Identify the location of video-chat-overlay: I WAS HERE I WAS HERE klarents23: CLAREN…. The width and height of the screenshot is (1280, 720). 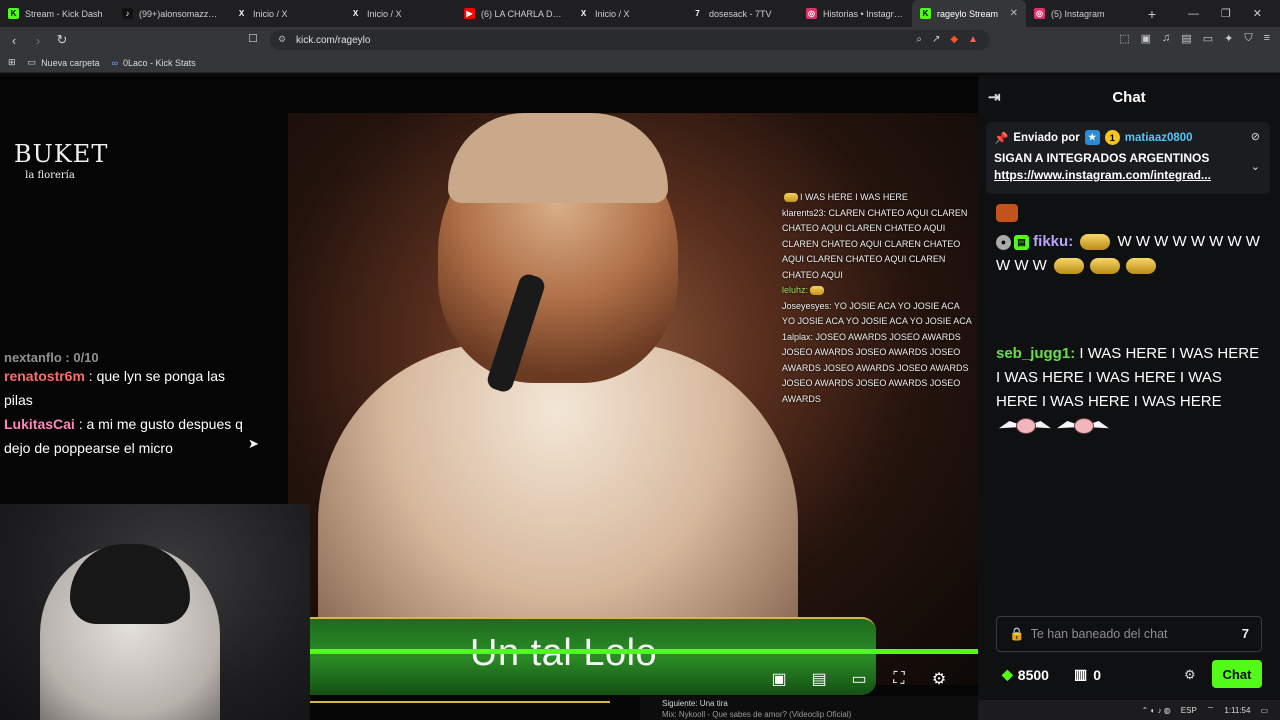
(878, 340).